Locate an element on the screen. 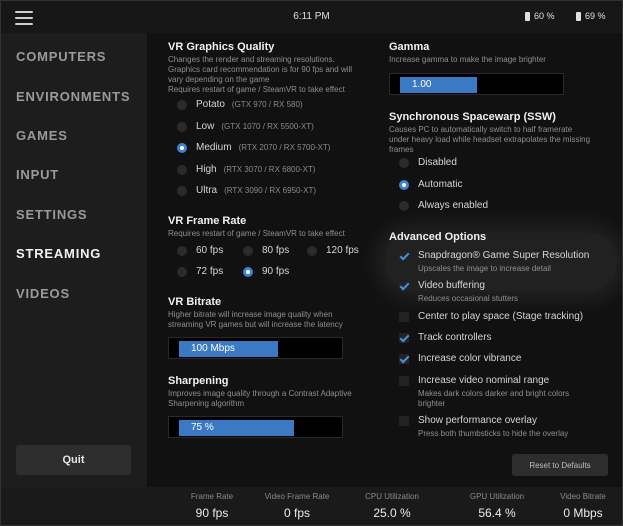 This screenshot has height=526, width=623. option-track-controllers: Track controllers is located at coordinates (445, 337).